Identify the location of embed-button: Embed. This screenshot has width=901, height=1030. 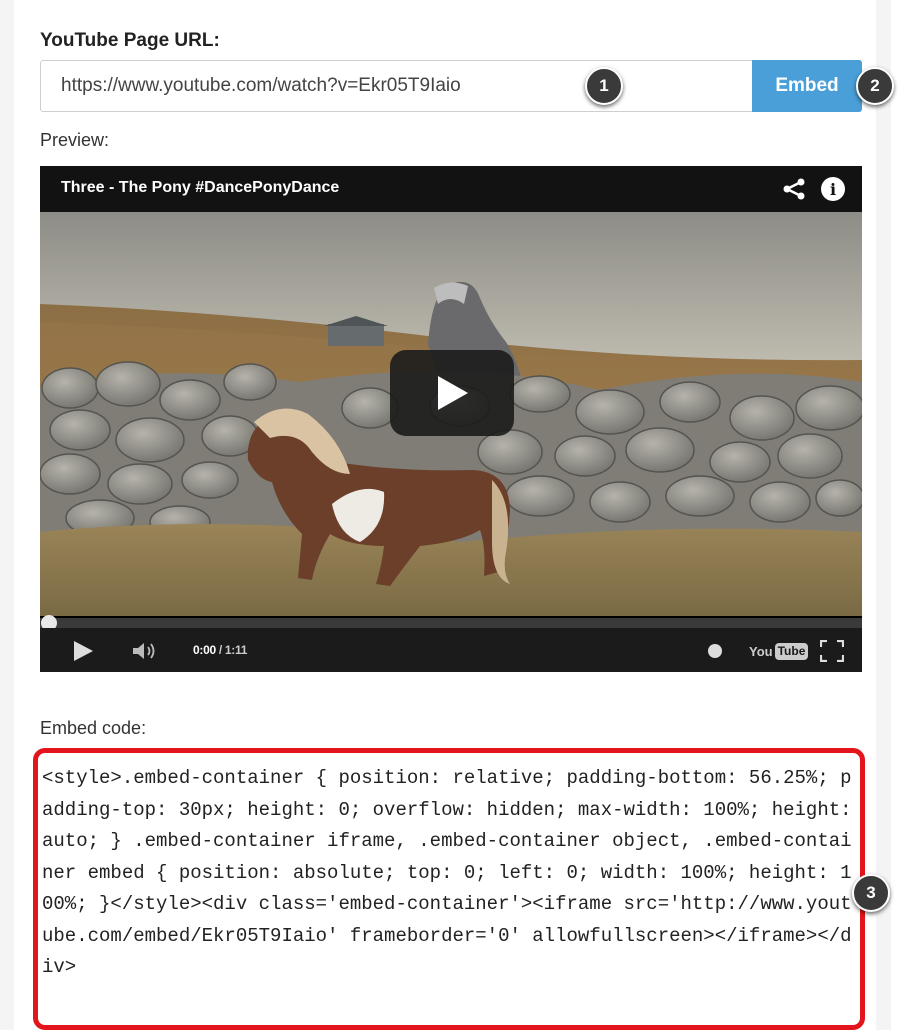
(807, 86).